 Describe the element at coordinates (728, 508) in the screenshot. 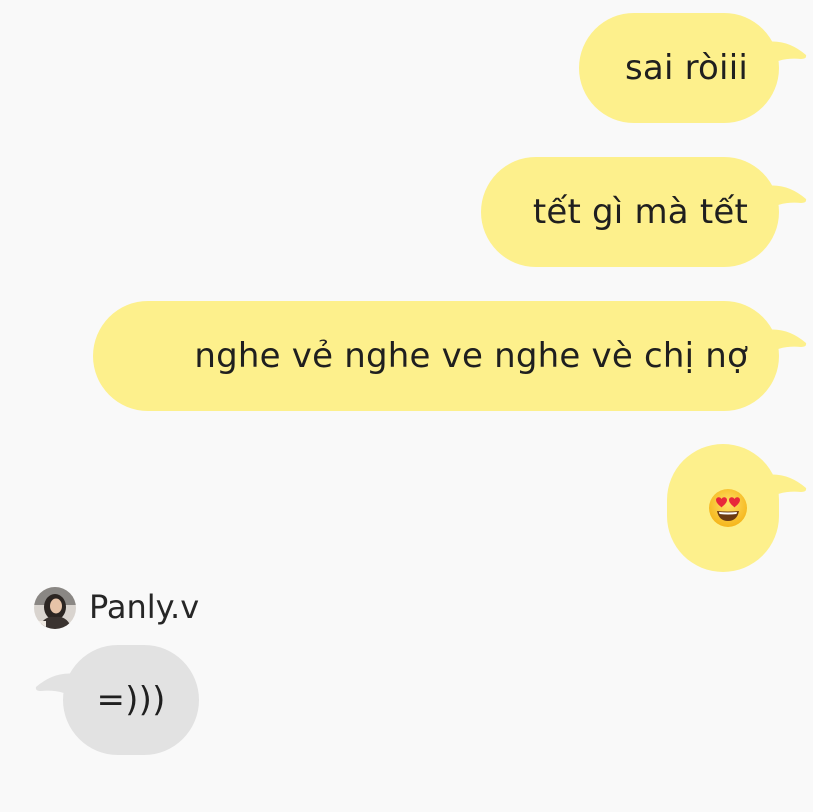

I see `heart-eyes-emoji-icon` at that location.